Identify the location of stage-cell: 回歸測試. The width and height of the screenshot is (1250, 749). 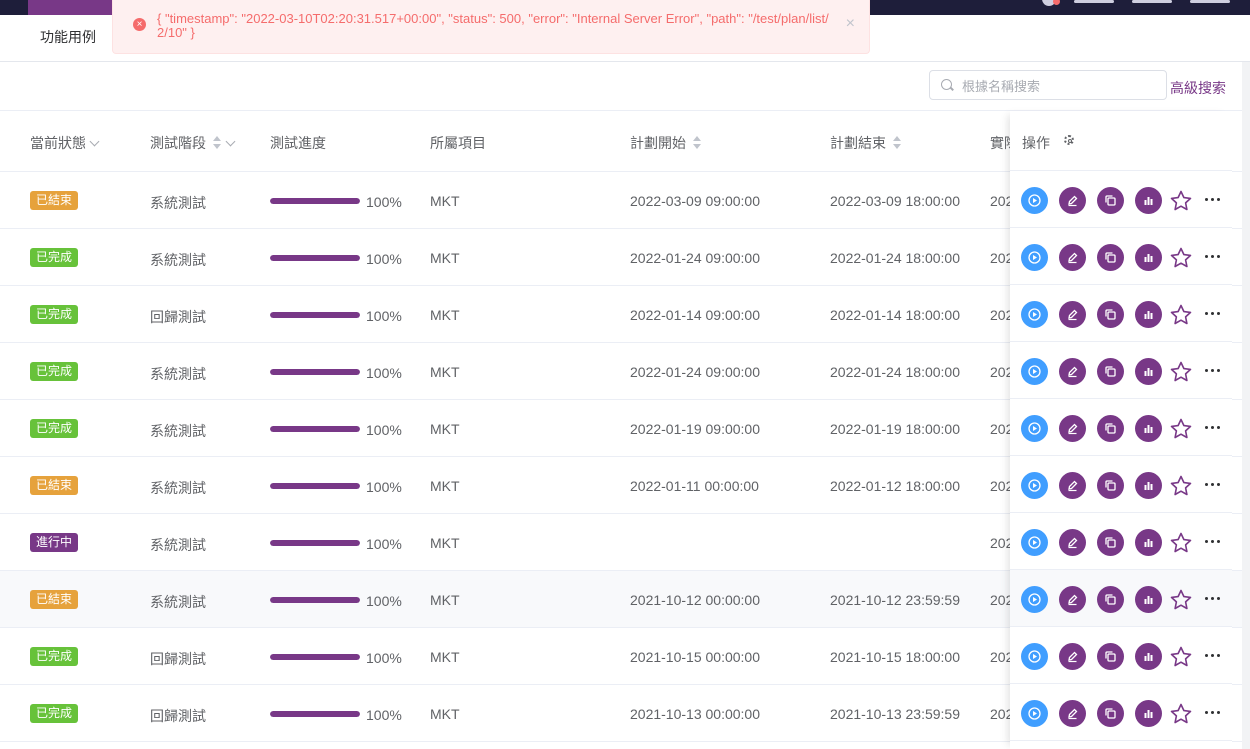
(178, 659).